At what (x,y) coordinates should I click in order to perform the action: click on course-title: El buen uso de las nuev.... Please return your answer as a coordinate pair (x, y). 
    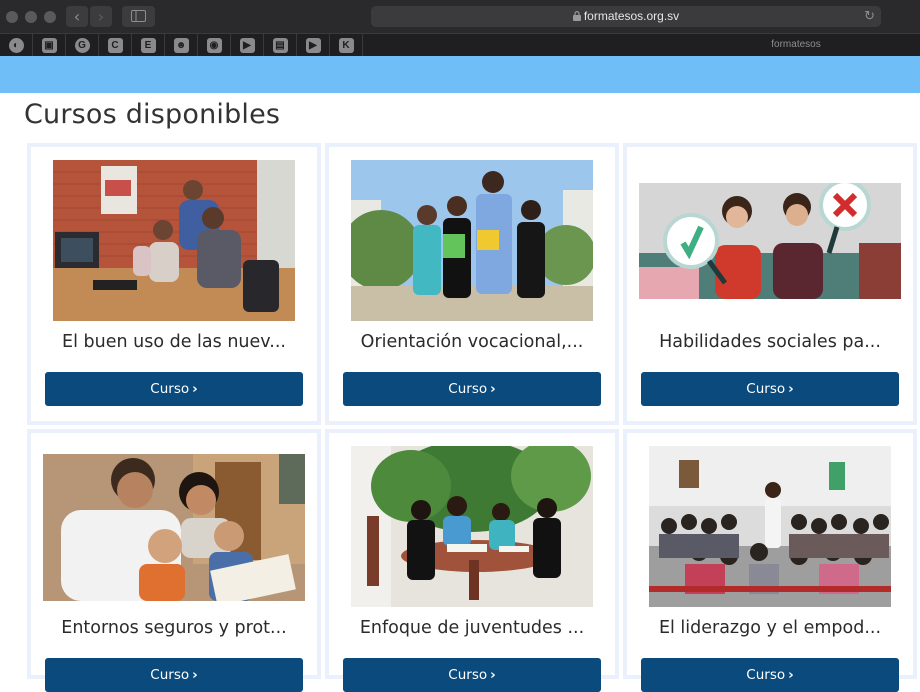
    Looking at the image, I should click on (174, 342).